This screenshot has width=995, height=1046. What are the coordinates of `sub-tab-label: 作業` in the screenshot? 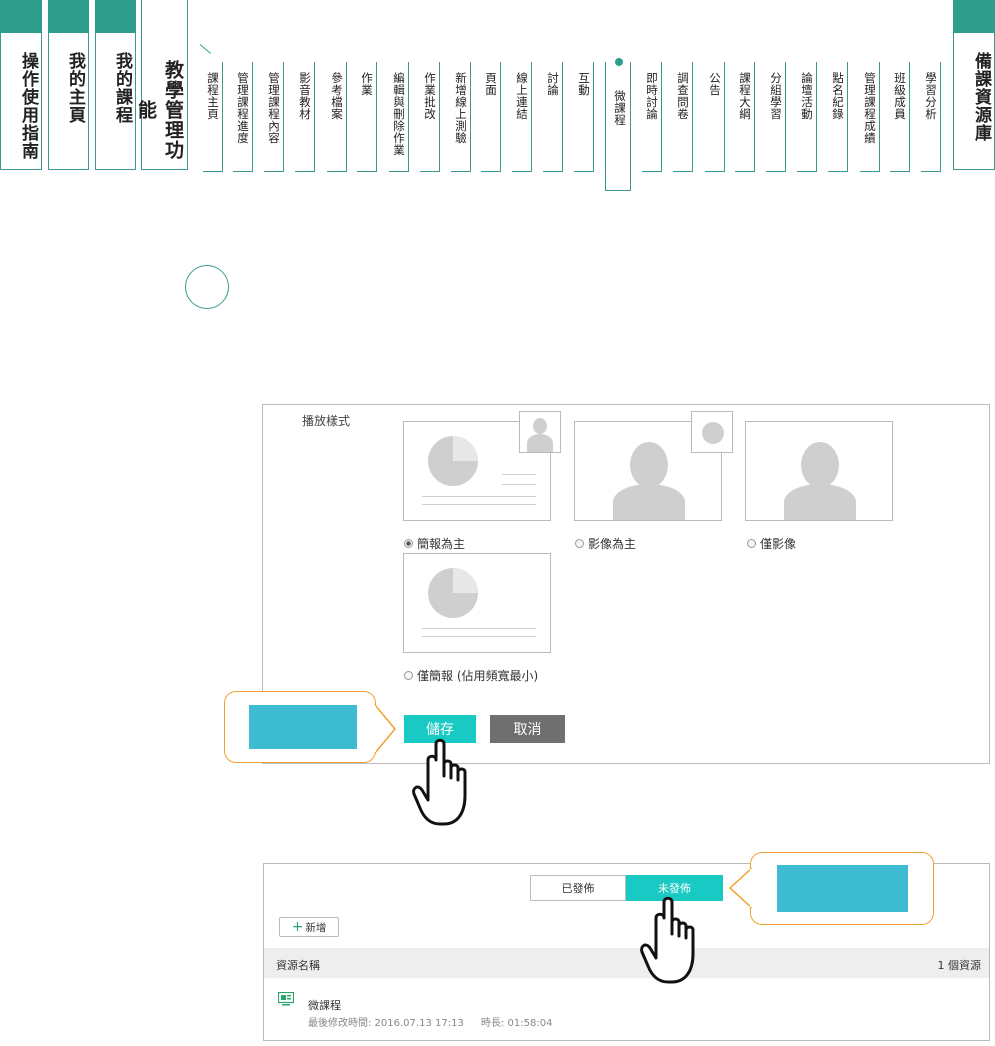 It's located at (367, 84).